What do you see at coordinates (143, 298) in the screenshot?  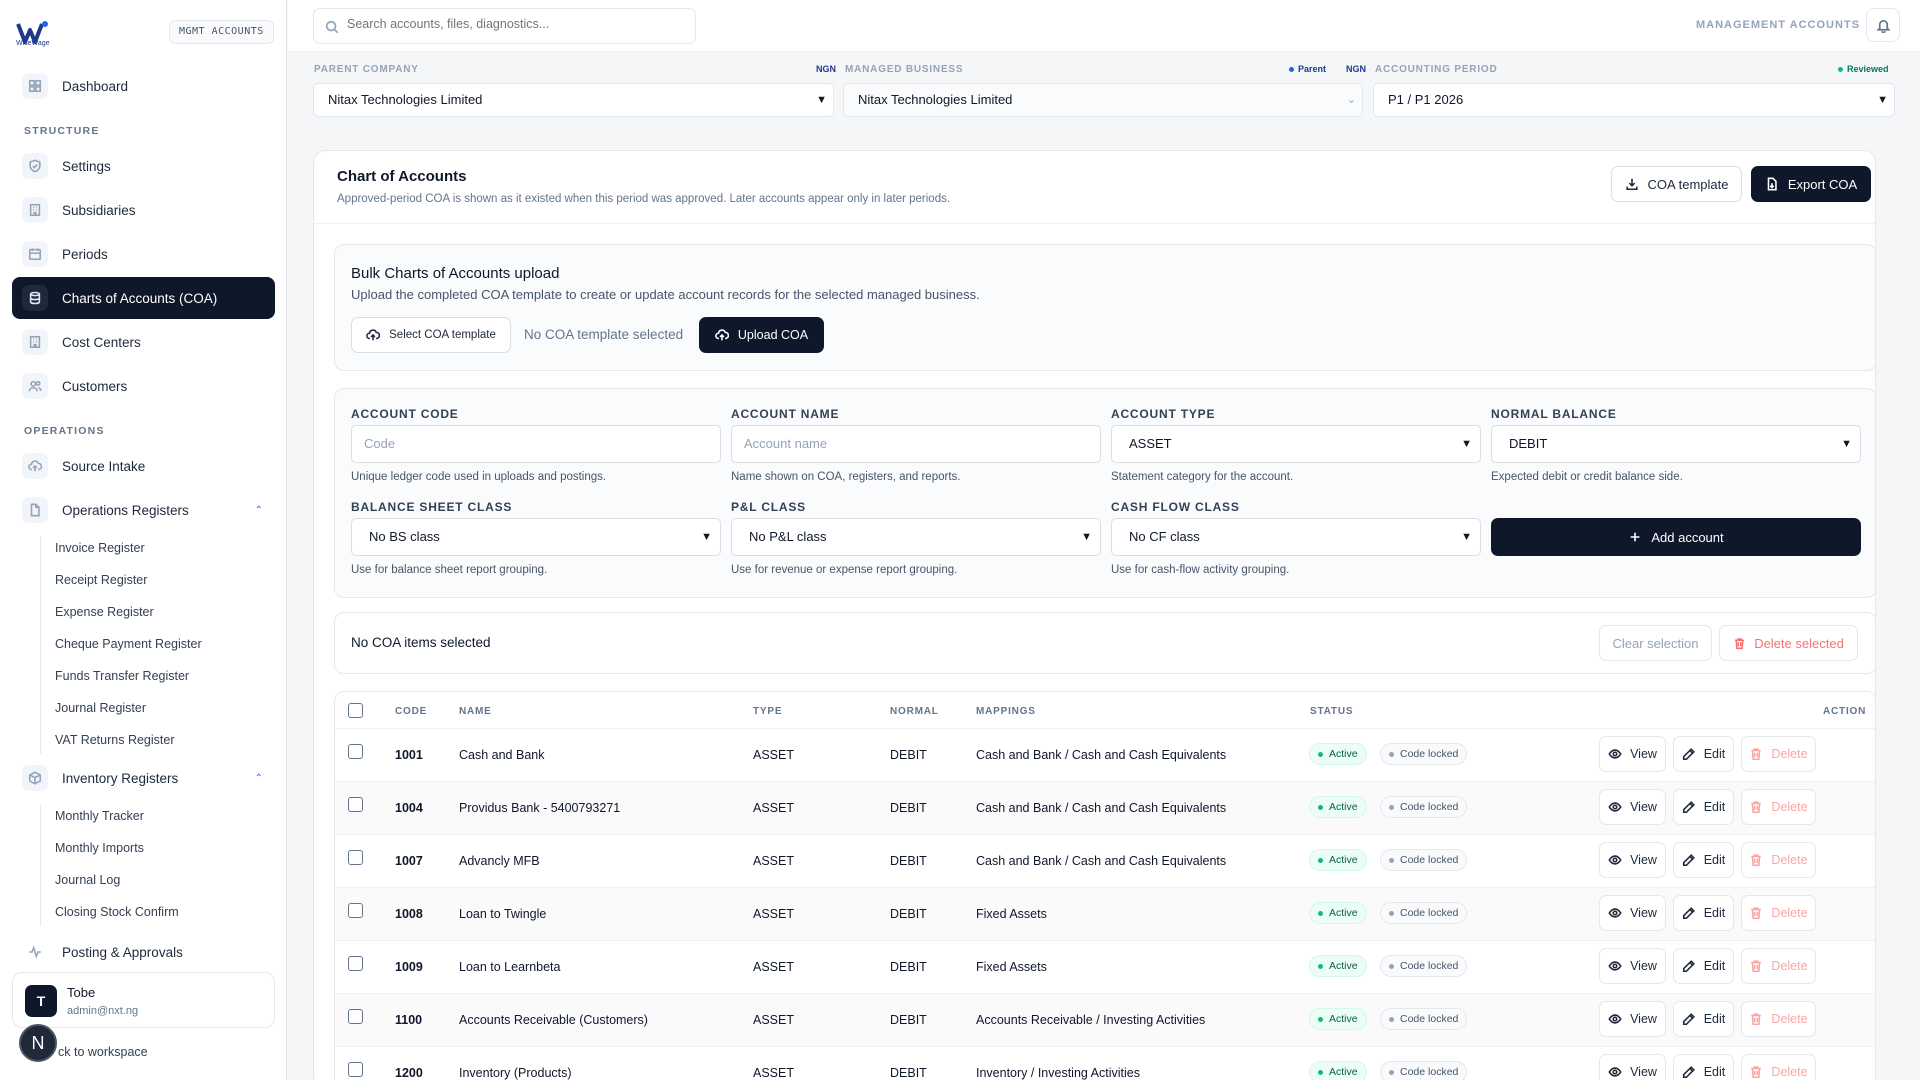 I see `sidebar-item-coa: Charts of Accounts (COA)` at bounding box center [143, 298].